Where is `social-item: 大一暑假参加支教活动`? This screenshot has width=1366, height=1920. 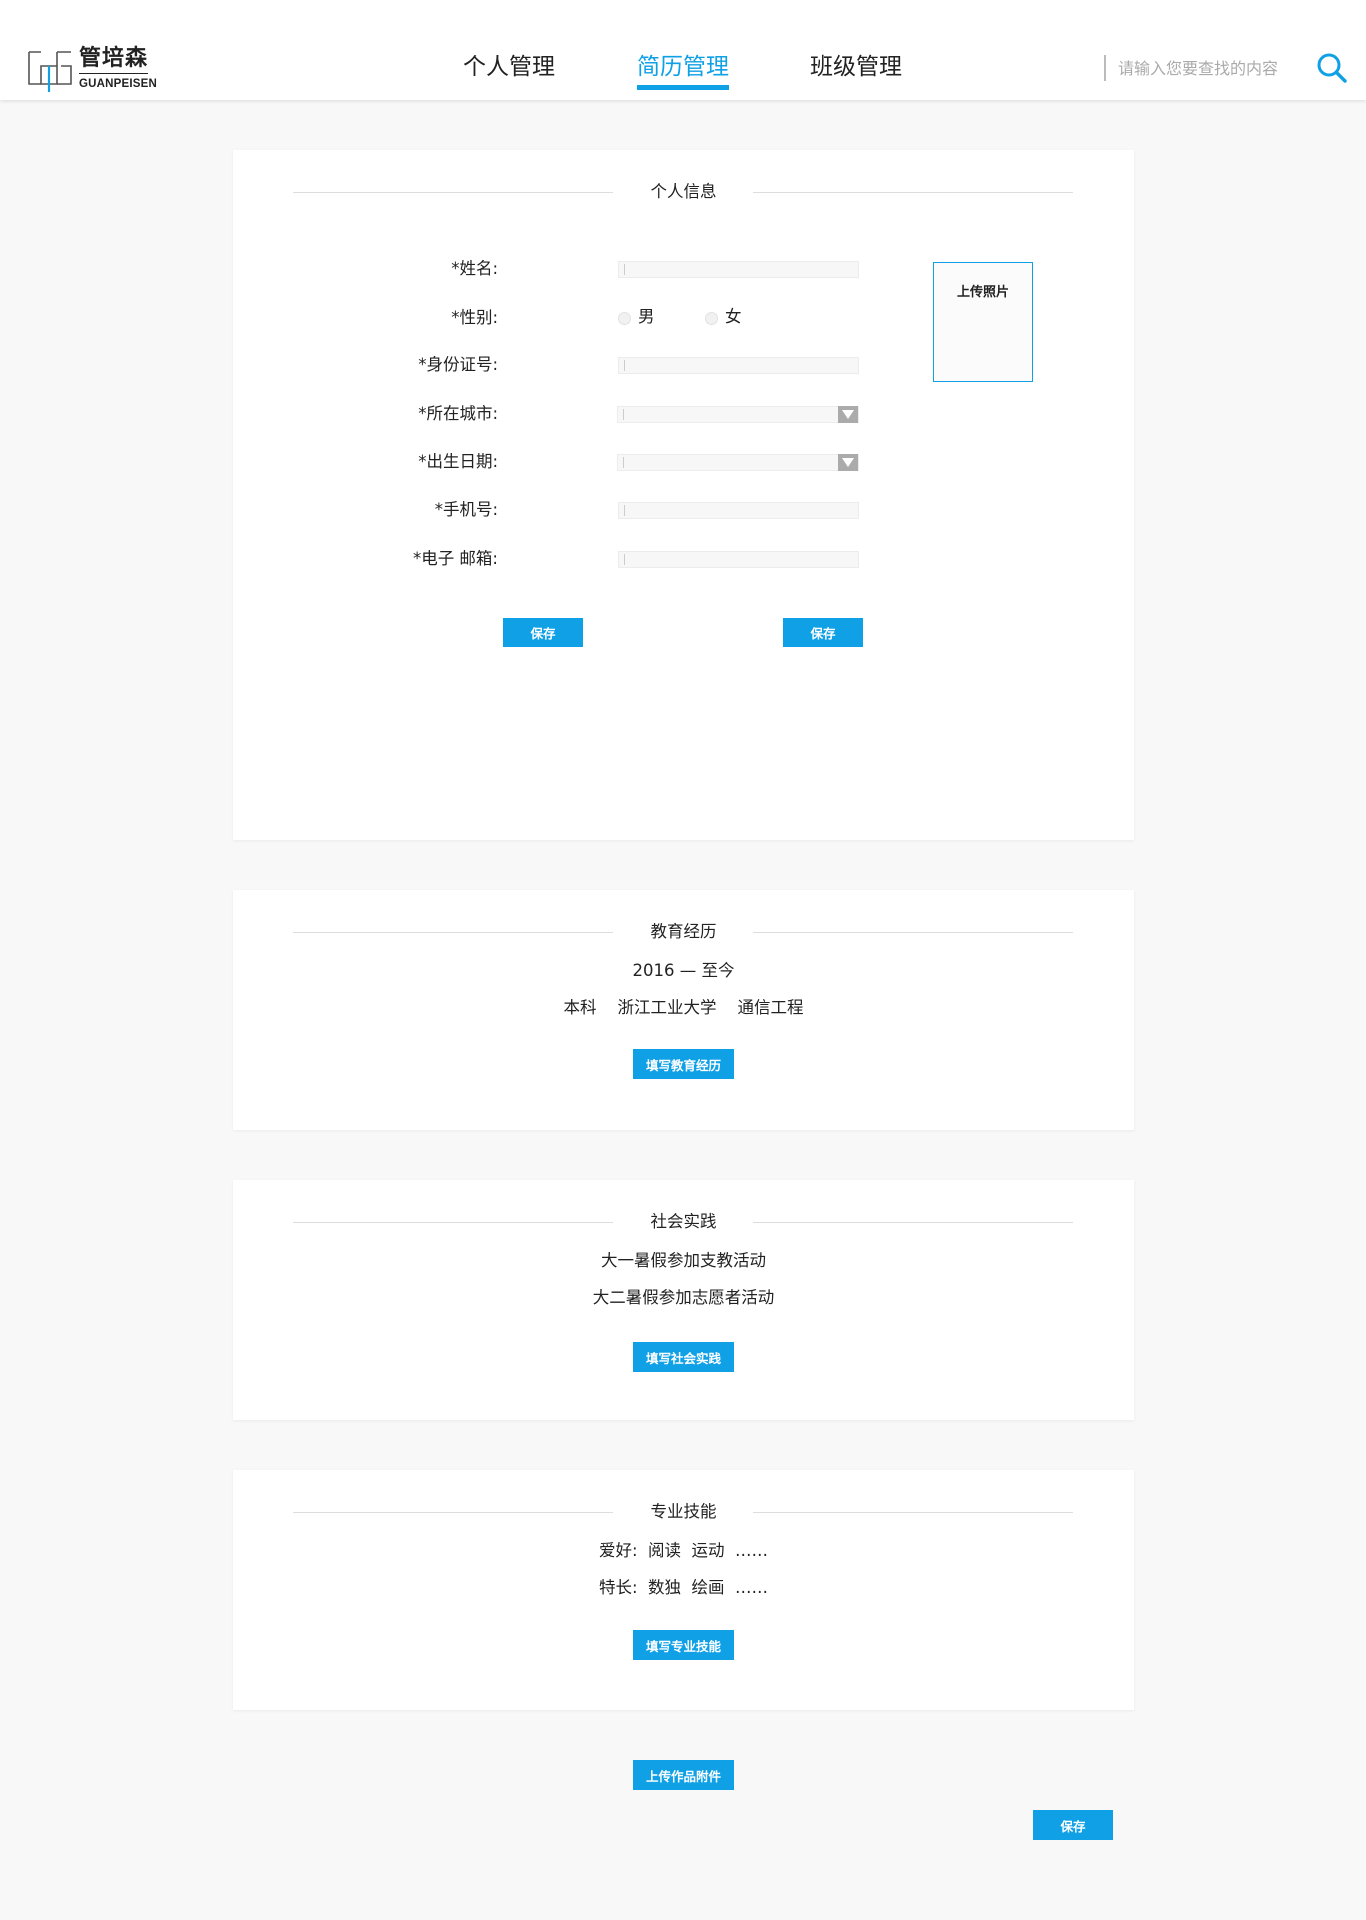
social-item: 大一暑假参加支教活动 is located at coordinates (683, 1260).